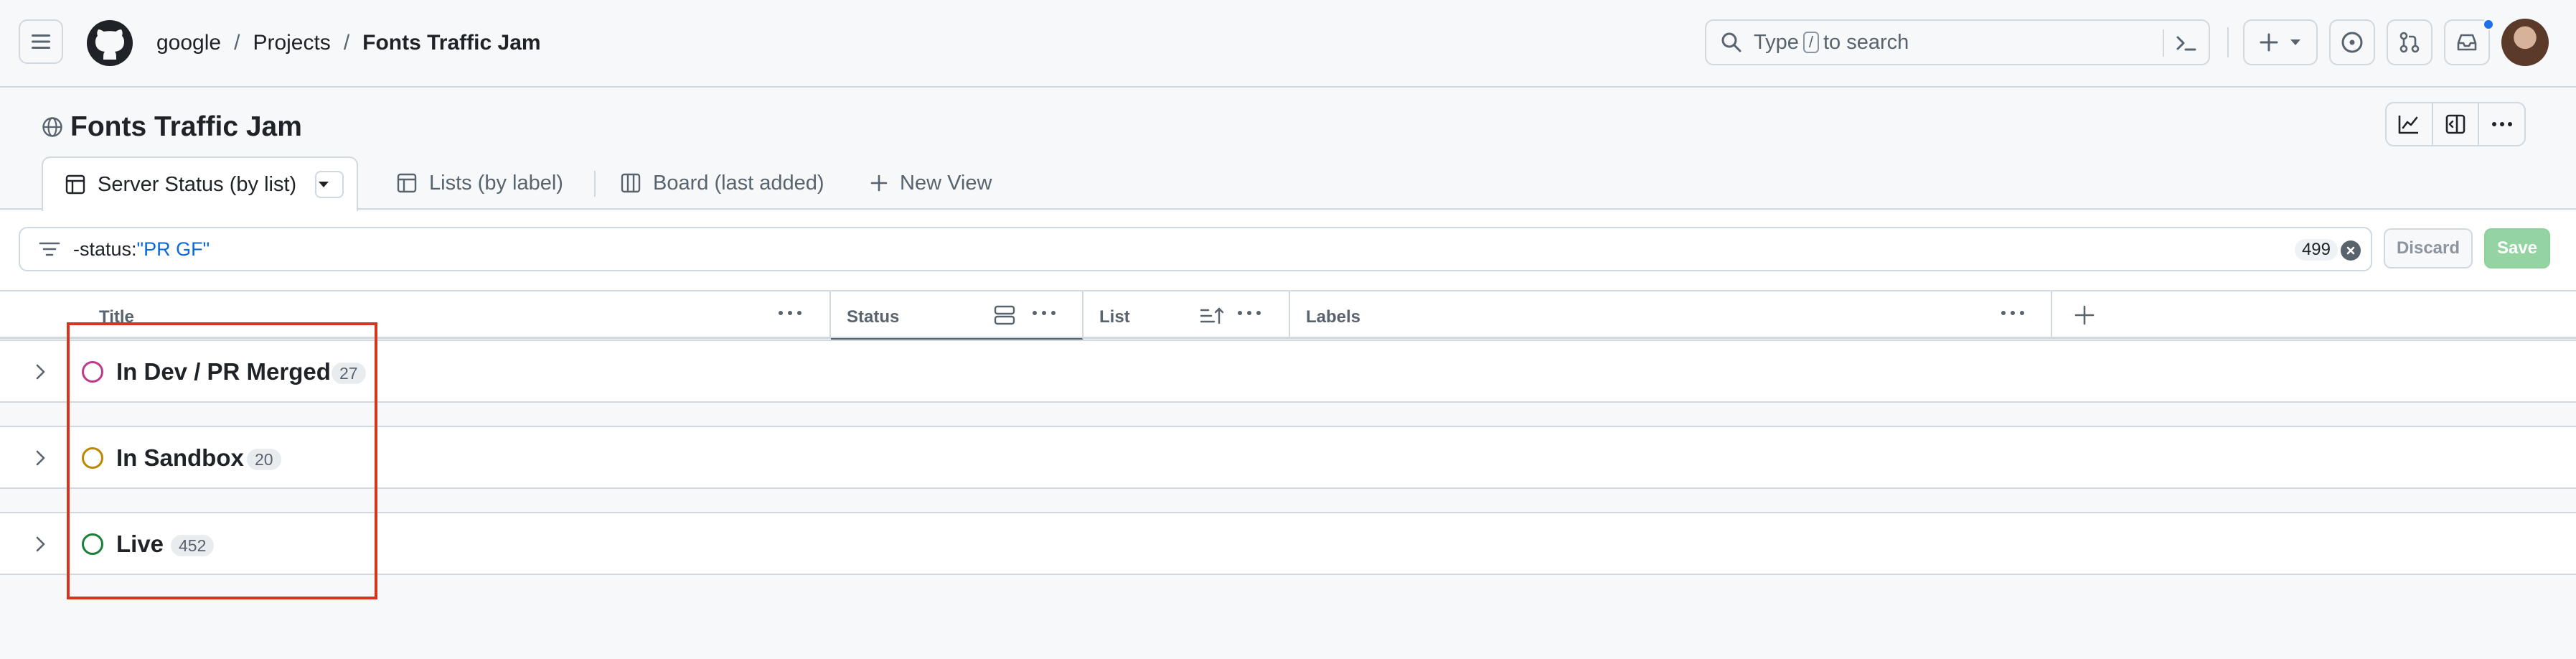 Image resolution: width=2576 pixels, height=659 pixels. I want to click on group-row-in-sandbox: In Sandbox 20, so click(1288, 457).